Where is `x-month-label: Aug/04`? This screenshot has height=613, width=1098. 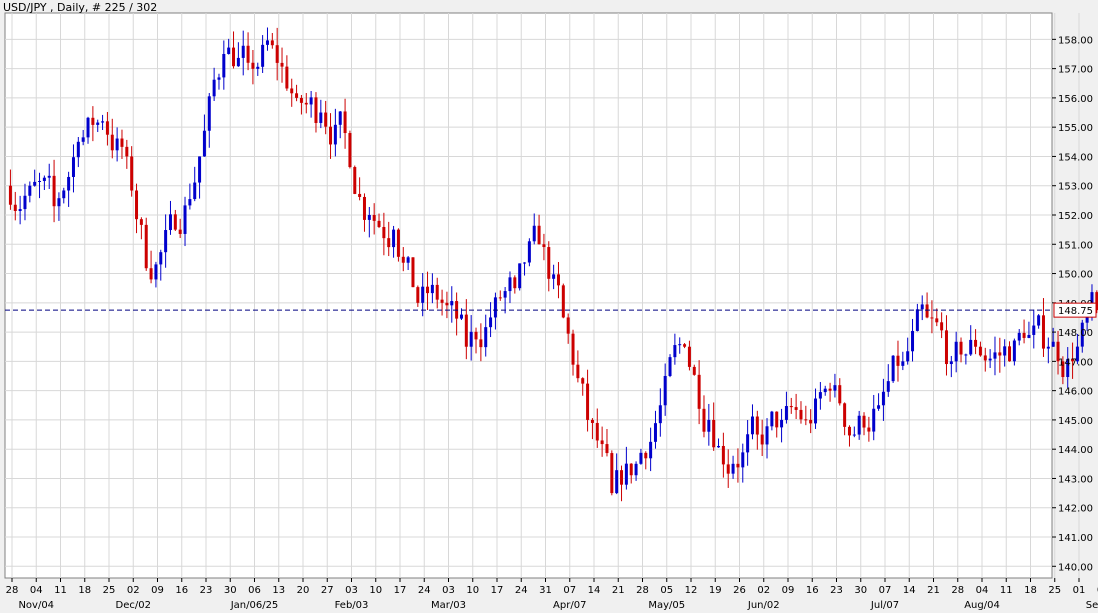 x-month-label: Aug/04 is located at coordinates (982, 605).